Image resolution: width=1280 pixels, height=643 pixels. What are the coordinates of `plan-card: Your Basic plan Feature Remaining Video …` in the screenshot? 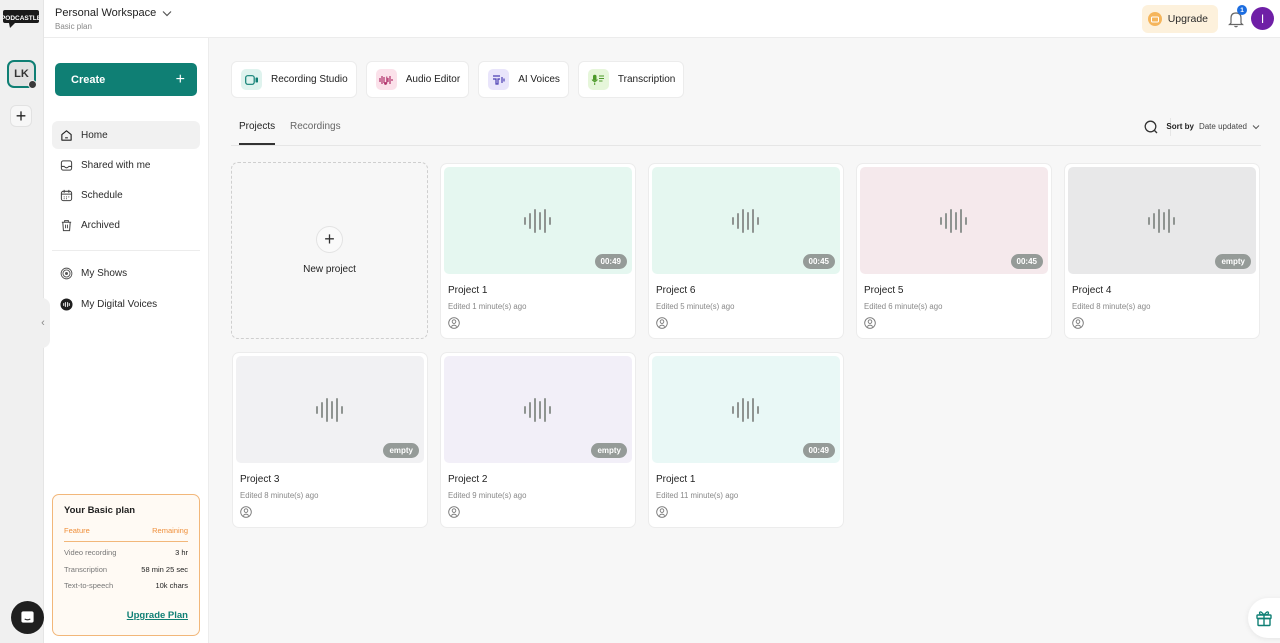 It's located at (126, 565).